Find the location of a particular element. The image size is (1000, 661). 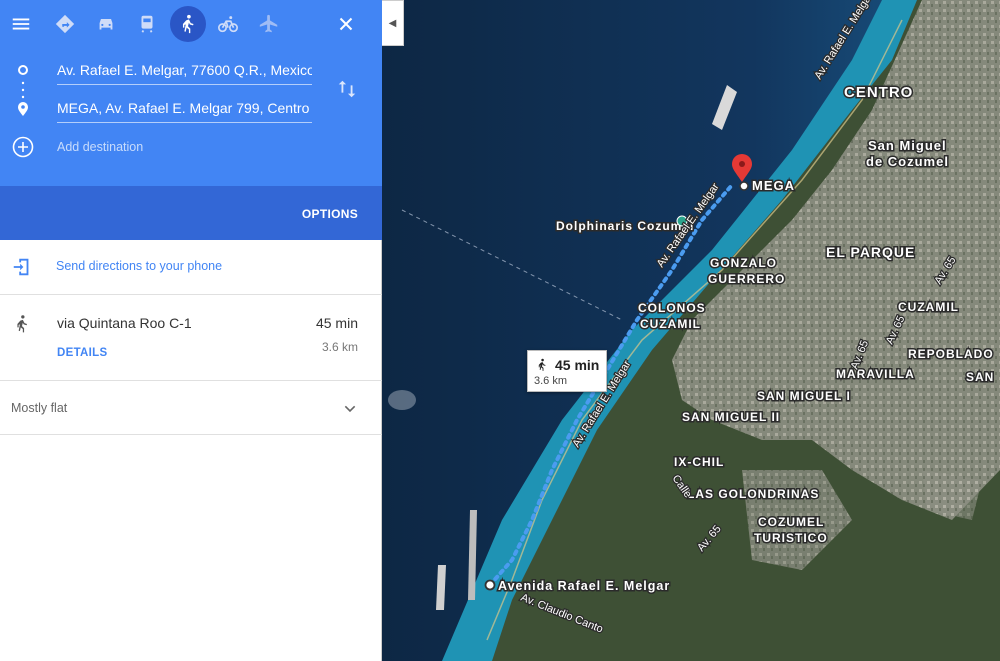

label-san-miguel-ii: SAN MIGUEL II is located at coordinates (731, 417).